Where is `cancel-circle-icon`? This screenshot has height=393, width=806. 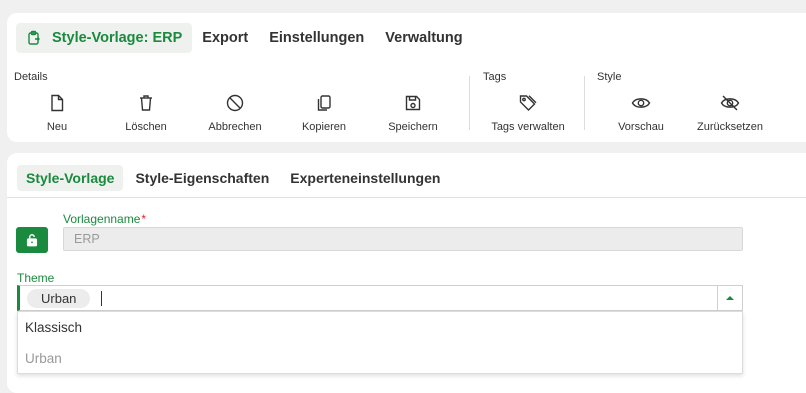 cancel-circle-icon is located at coordinates (235, 103).